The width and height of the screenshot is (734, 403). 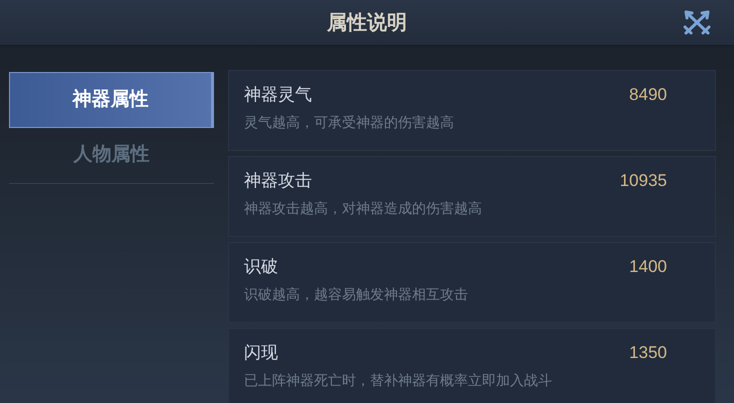 What do you see at coordinates (349, 122) in the screenshot?
I see `attribute-description: 灵气越高，可承受神器的伤害越高` at bounding box center [349, 122].